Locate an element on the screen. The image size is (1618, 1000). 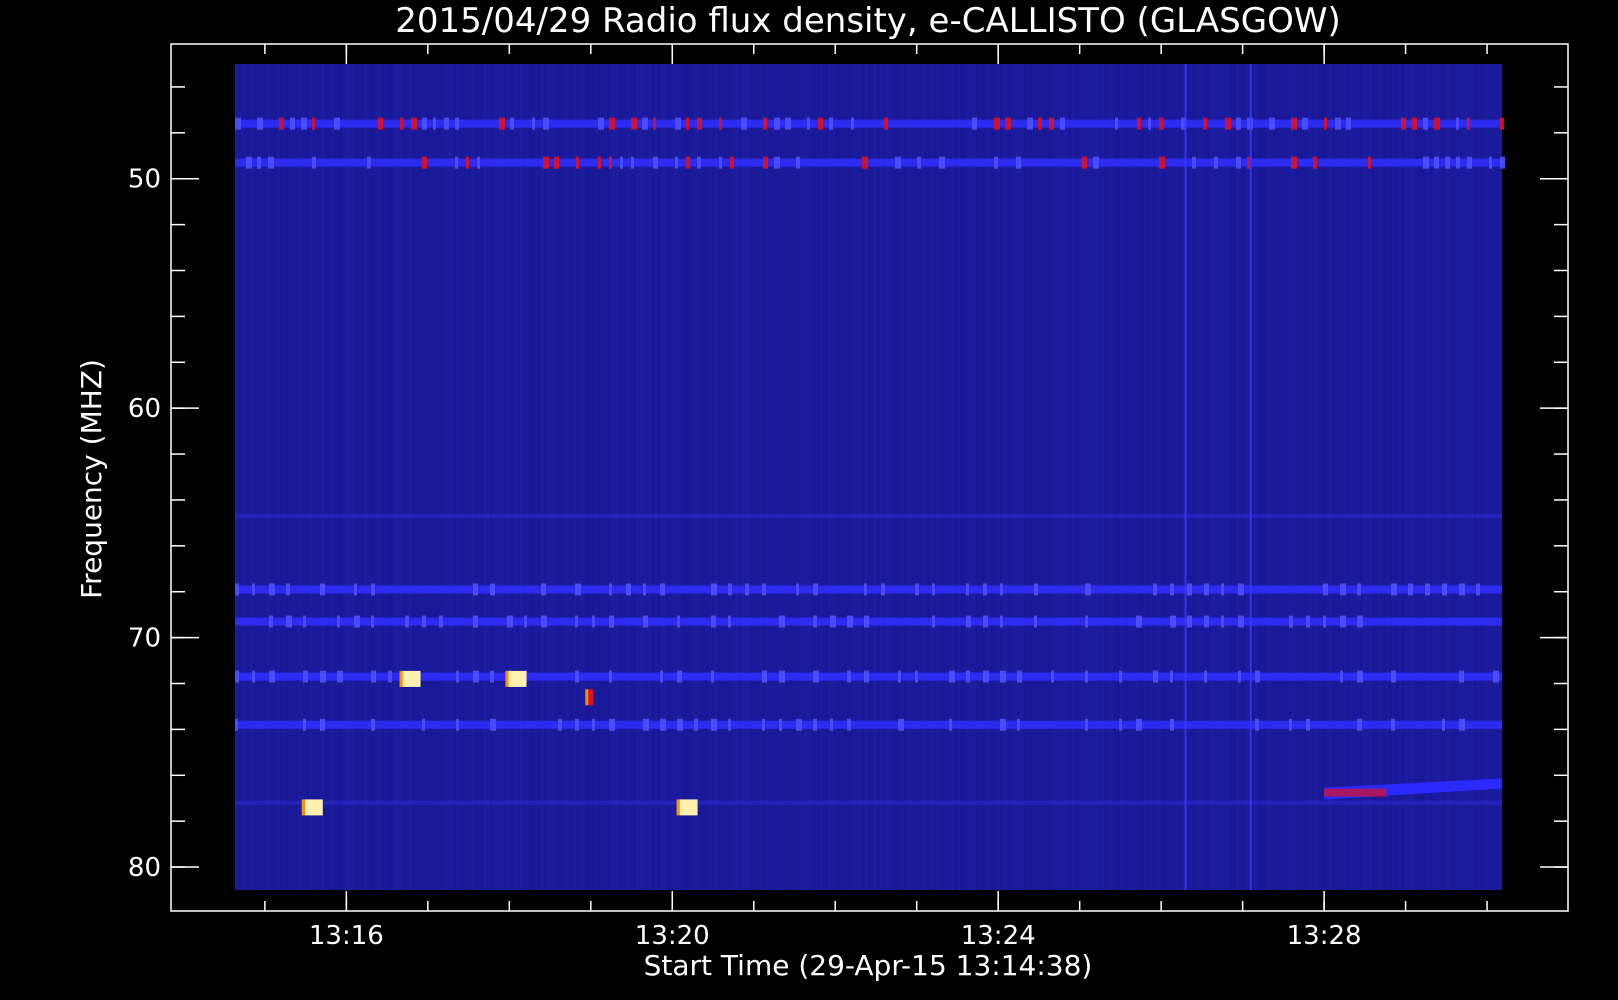
burst-edge is located at coordinates (303, 807).